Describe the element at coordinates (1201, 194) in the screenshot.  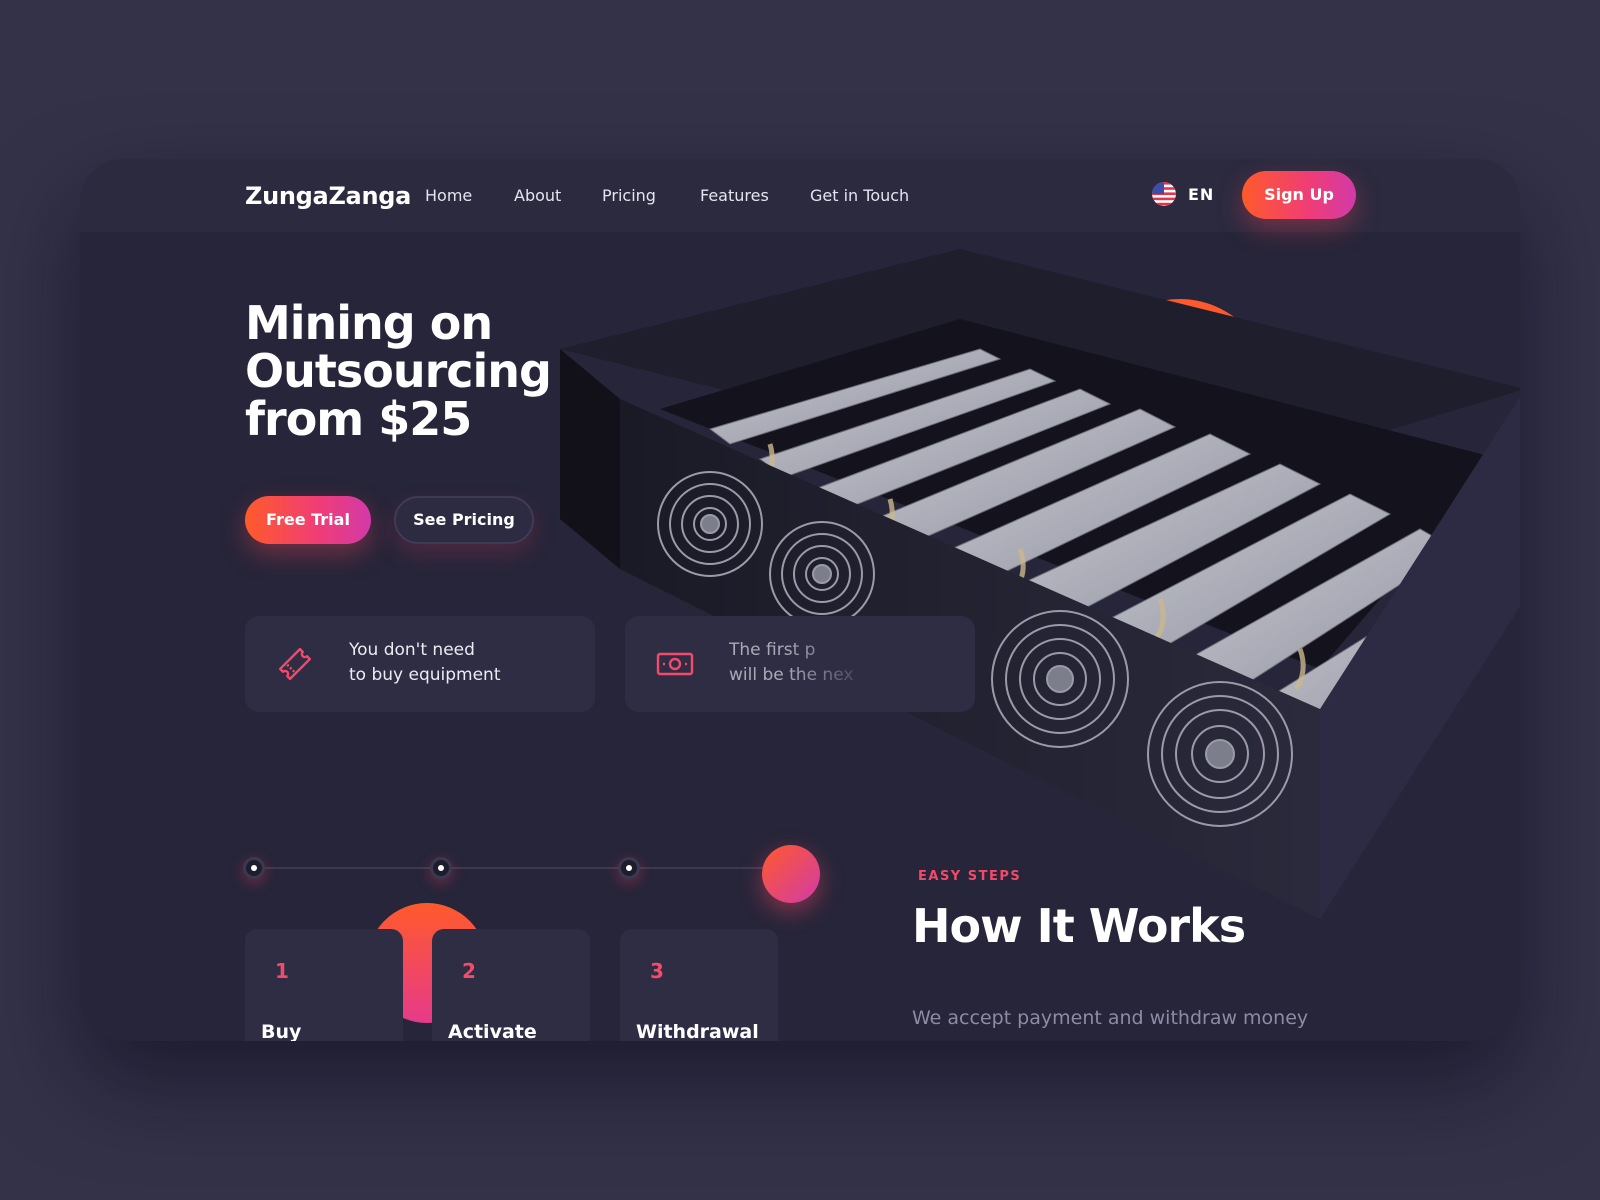
I see `language-code: EN` at that location.